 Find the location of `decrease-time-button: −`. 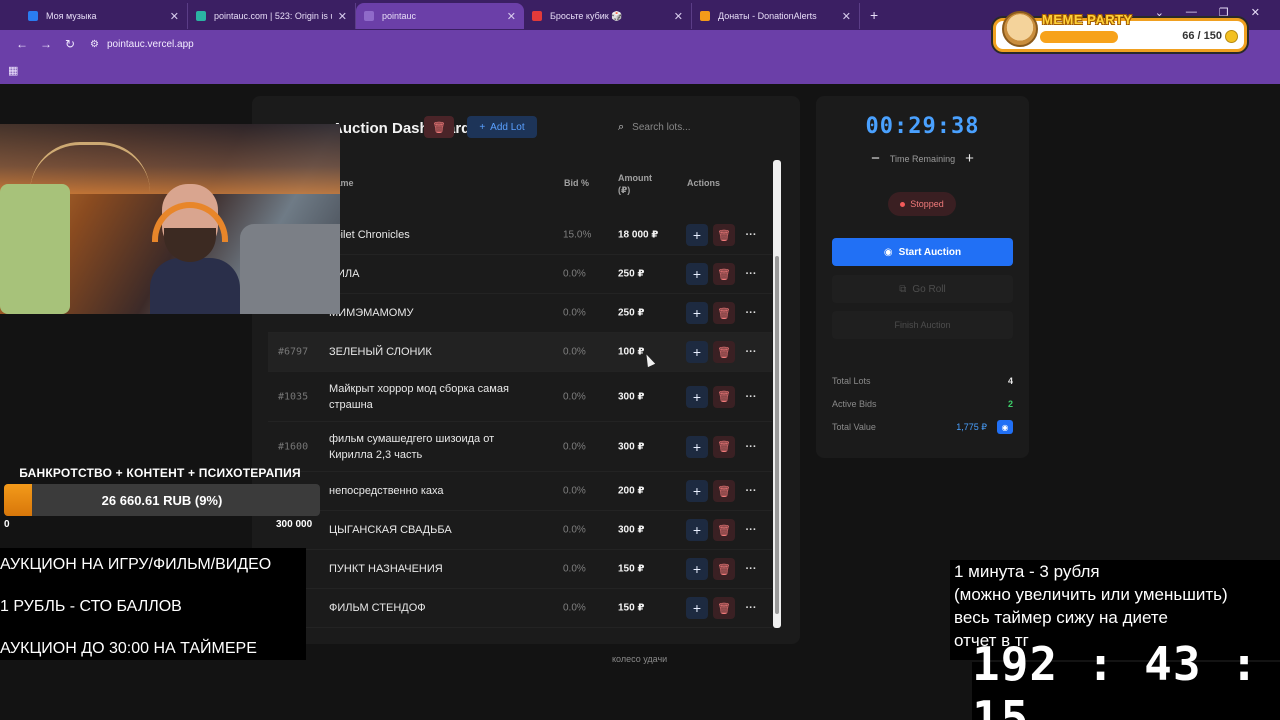

decrease-time-button: − is located at coordinates (875, 158).